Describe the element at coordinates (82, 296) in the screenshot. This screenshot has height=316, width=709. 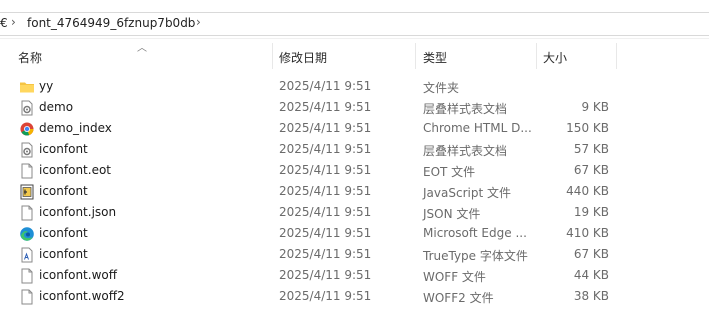
I see `file-name: iconfont.woff2` at that location.